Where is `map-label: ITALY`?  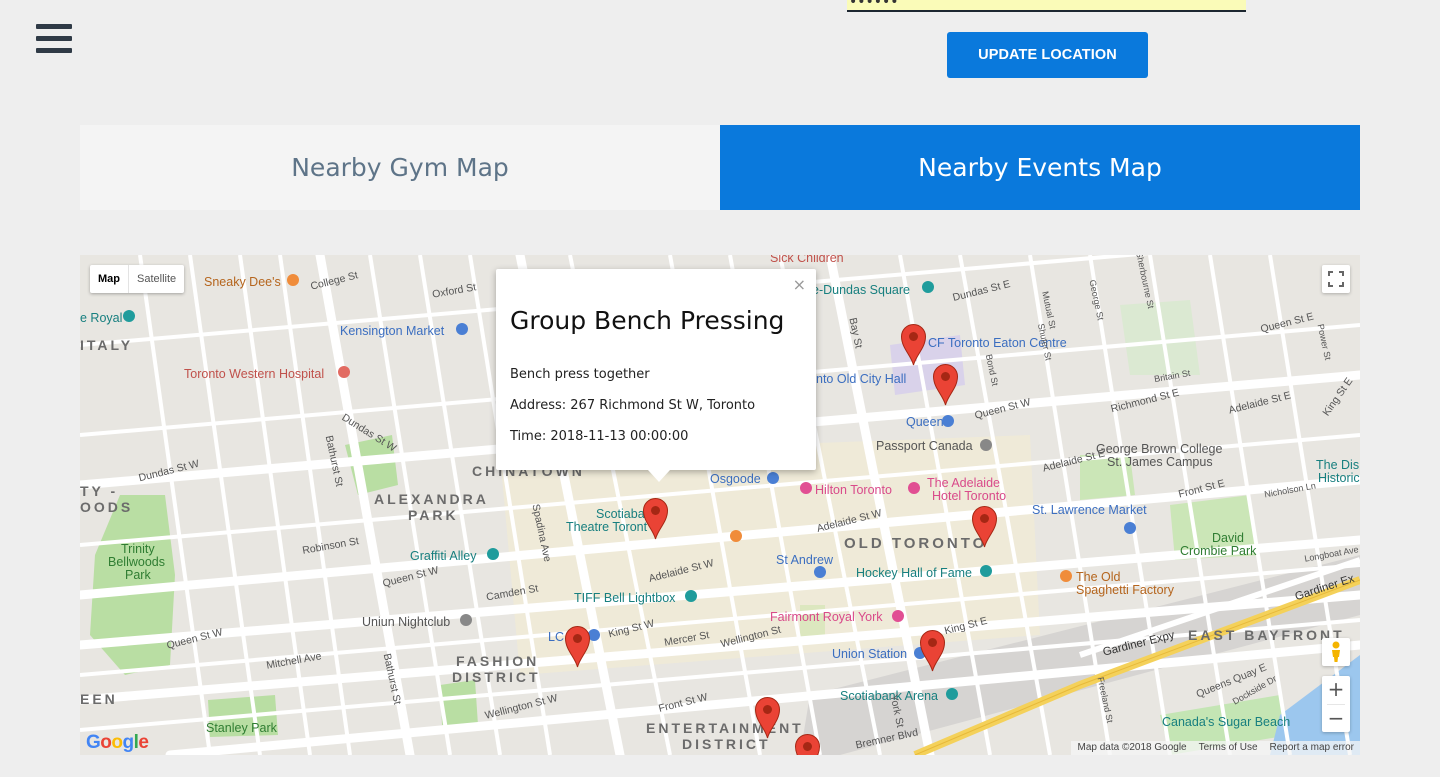
map-label: ITALY is located at coordinates (107, 345).